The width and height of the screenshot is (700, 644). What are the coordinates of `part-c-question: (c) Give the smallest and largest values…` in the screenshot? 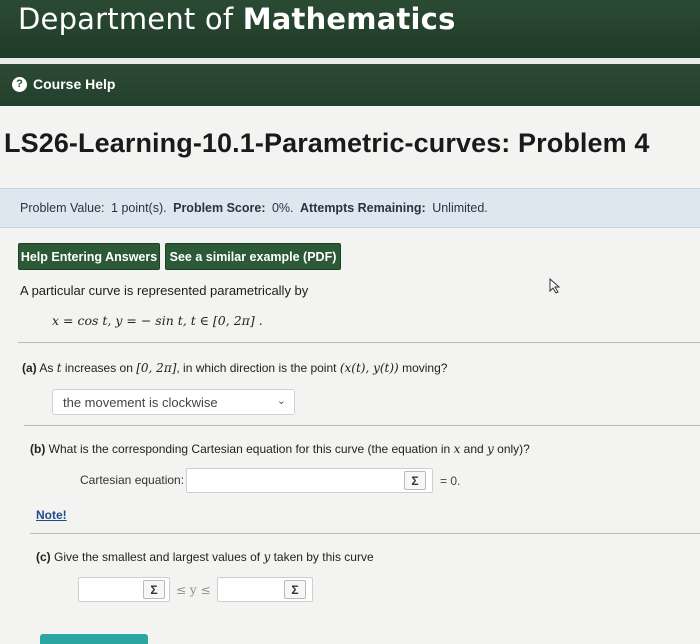 It's located at (205, 557).